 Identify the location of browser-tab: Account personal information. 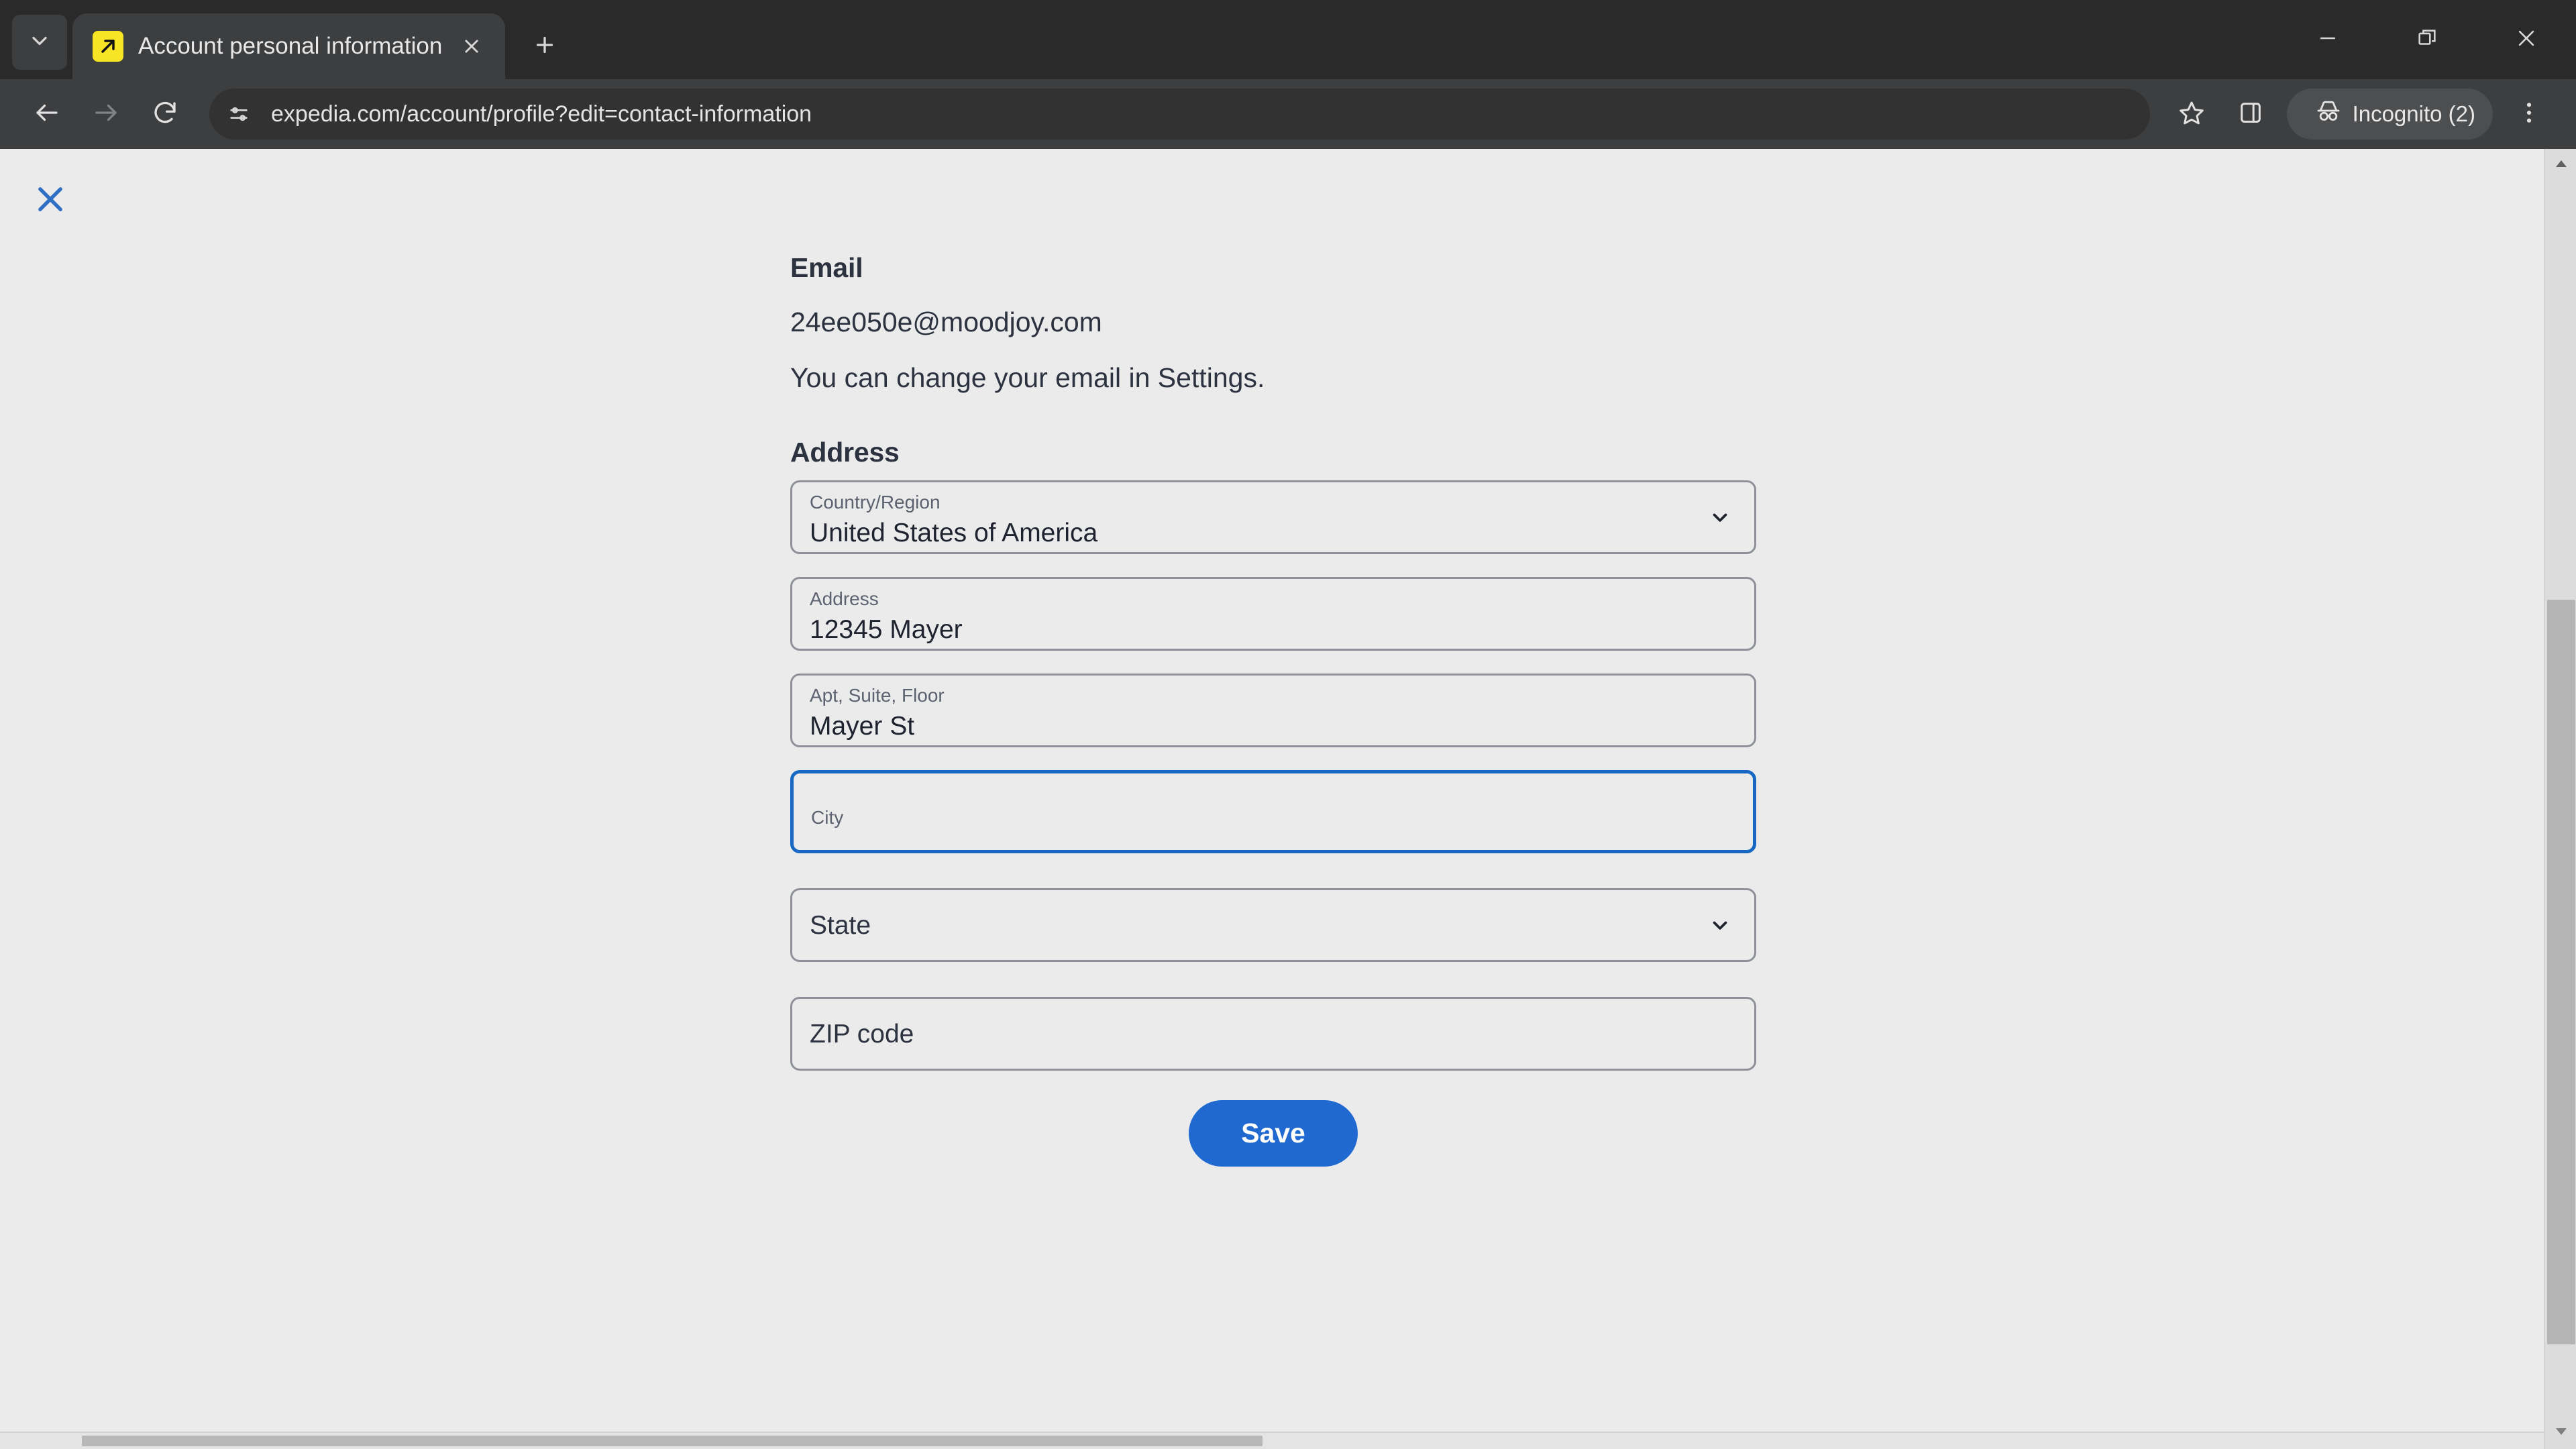
(289, 46).